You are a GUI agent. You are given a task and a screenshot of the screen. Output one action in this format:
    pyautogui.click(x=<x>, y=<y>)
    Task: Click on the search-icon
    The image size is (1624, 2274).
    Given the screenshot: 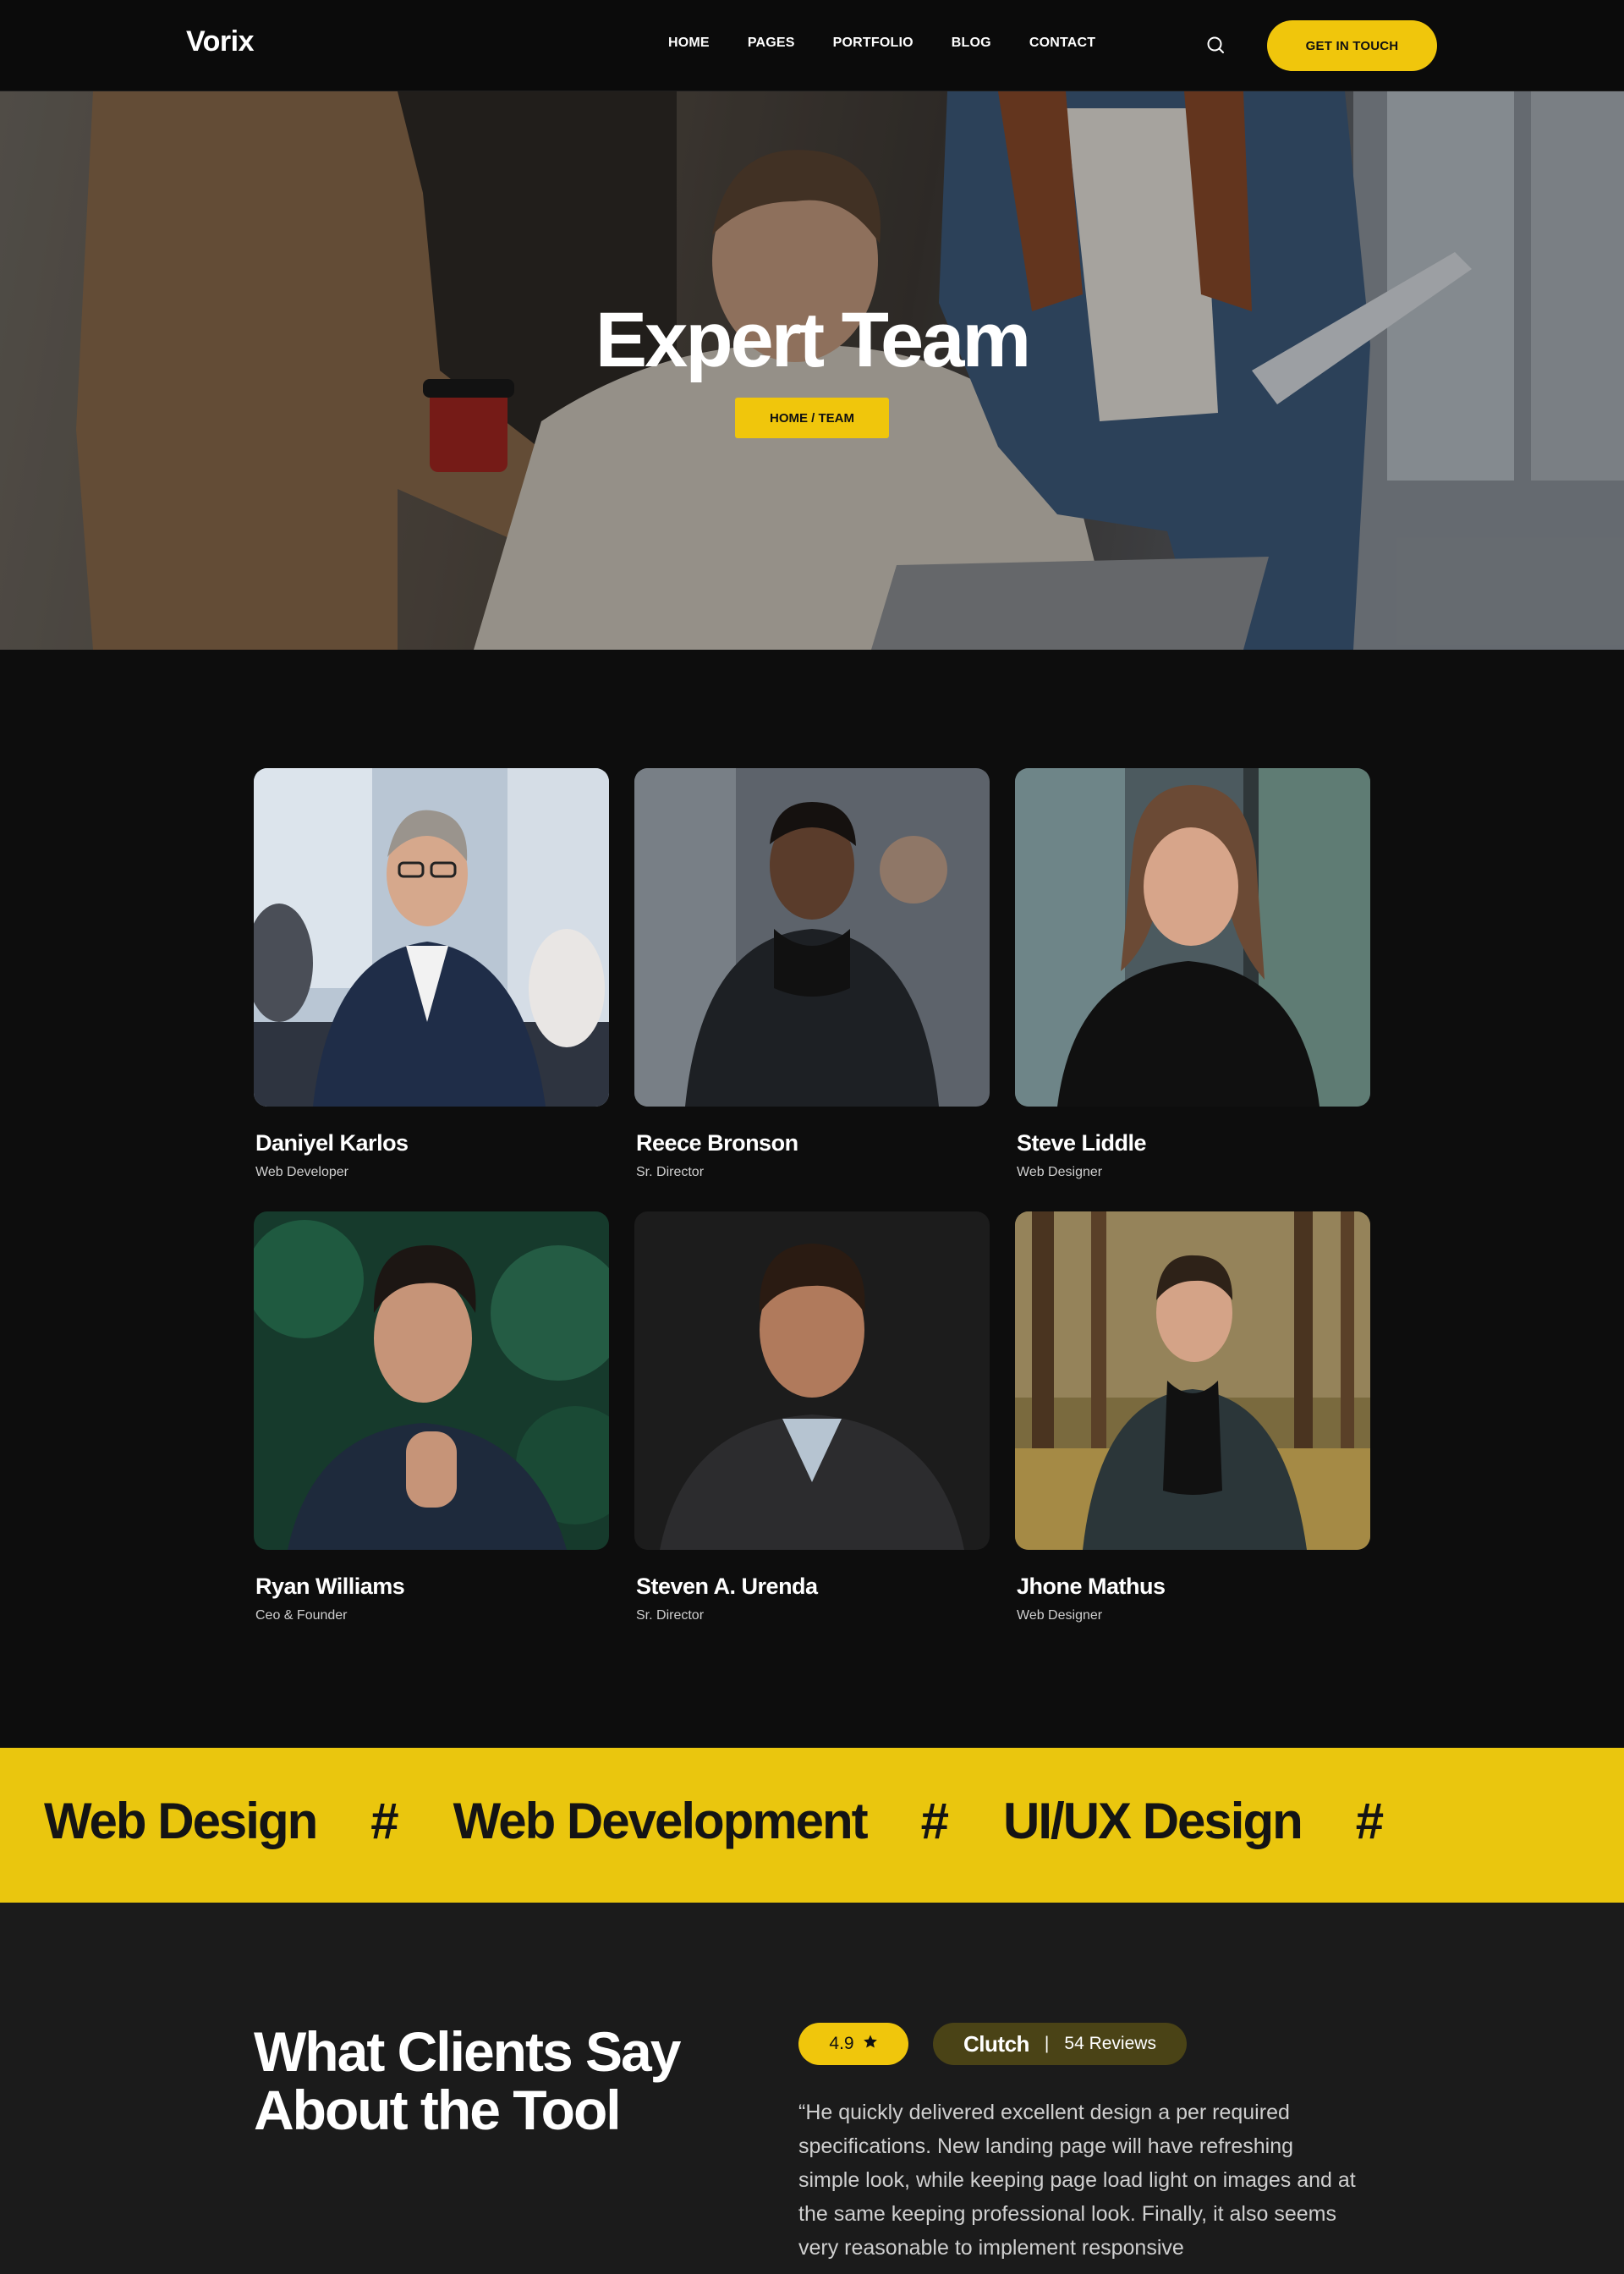 What is the action you would take?
    pyautogui.click(x=1216, y=46)
    